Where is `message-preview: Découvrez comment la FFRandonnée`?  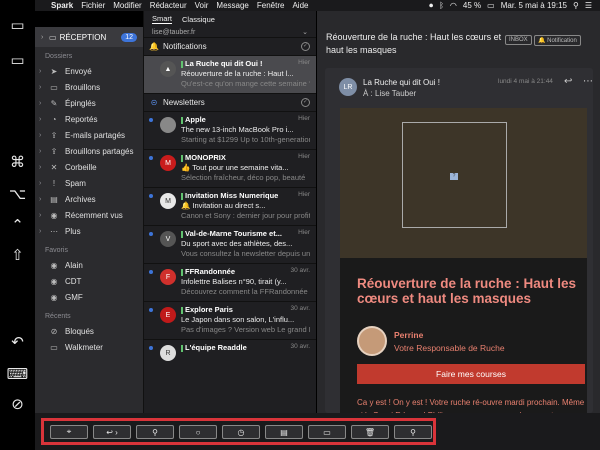
message-preview: Découvrez comment la FFRandonnée is located at coordinates (244, 291).